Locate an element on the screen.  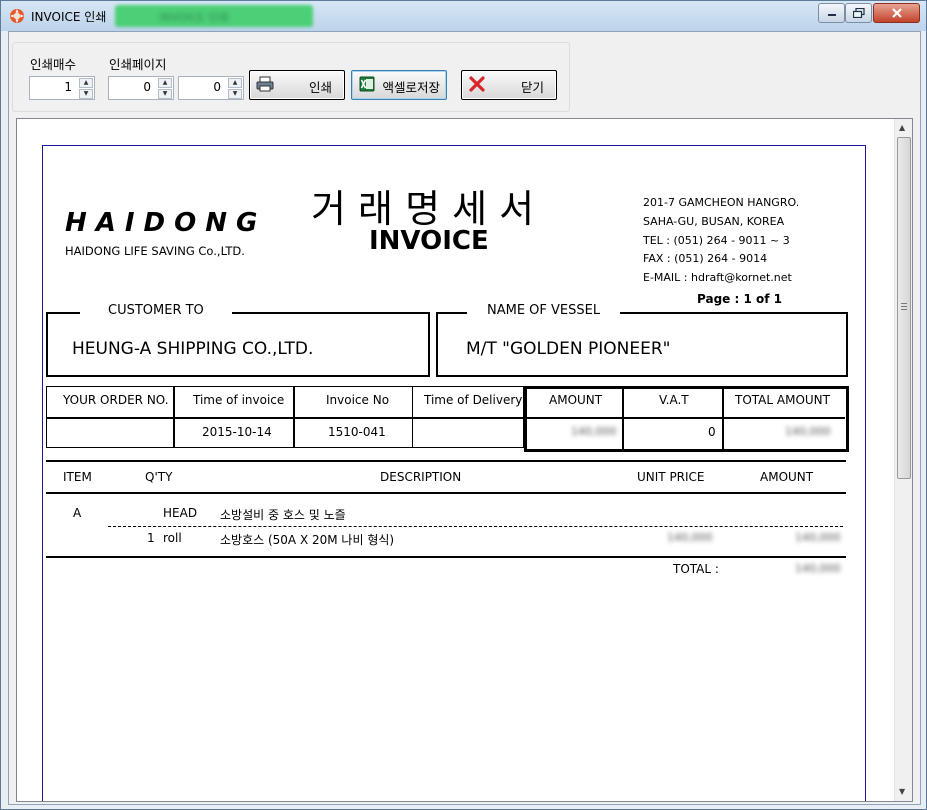
redacted-title-text: INVOICE 인쇄 is located at coordinates (194, 17).